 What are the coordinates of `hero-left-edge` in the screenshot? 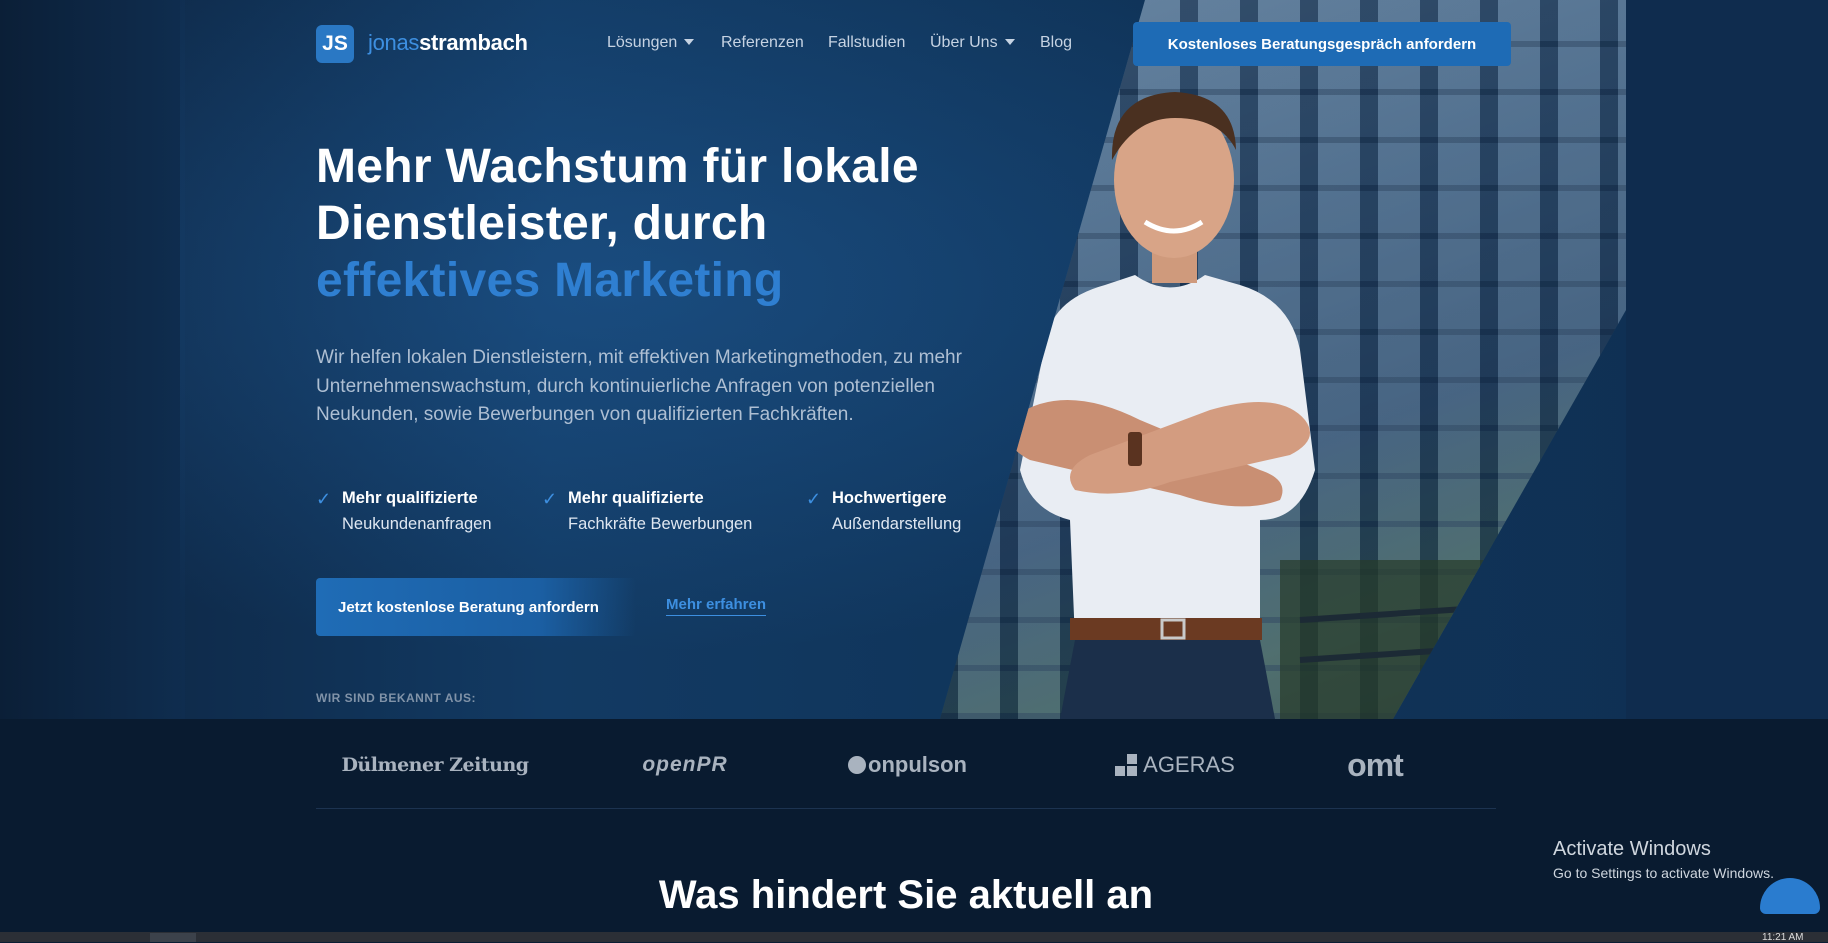 It's located at (92, 359).